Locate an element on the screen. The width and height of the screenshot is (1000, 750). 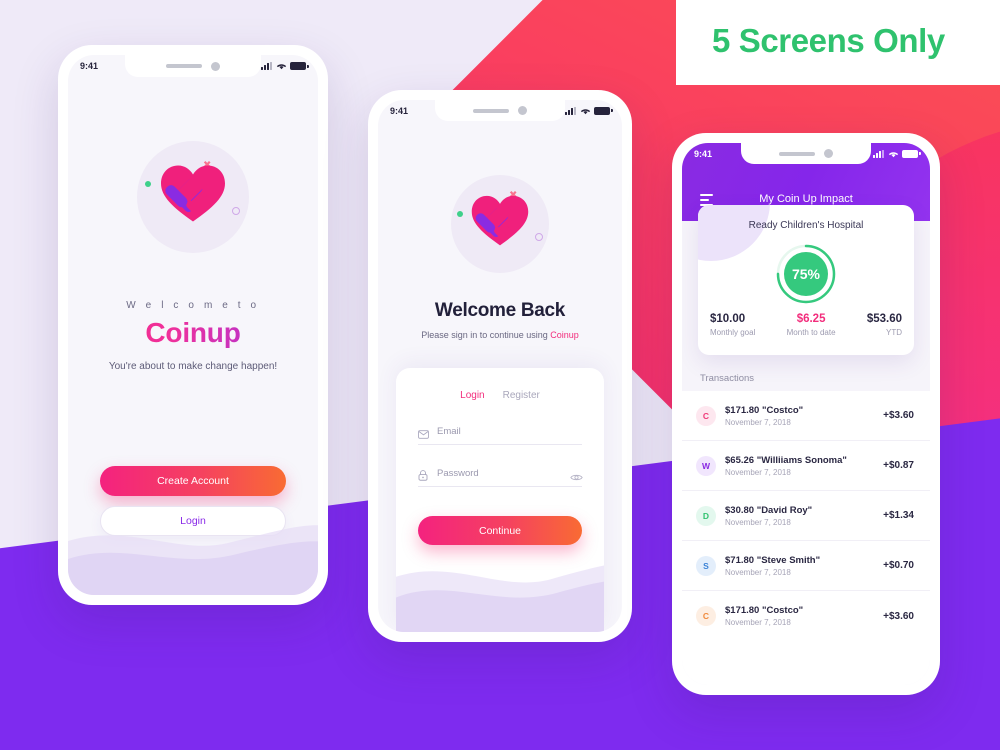
brand-name: Coinup is located at coordinates (193, 333).